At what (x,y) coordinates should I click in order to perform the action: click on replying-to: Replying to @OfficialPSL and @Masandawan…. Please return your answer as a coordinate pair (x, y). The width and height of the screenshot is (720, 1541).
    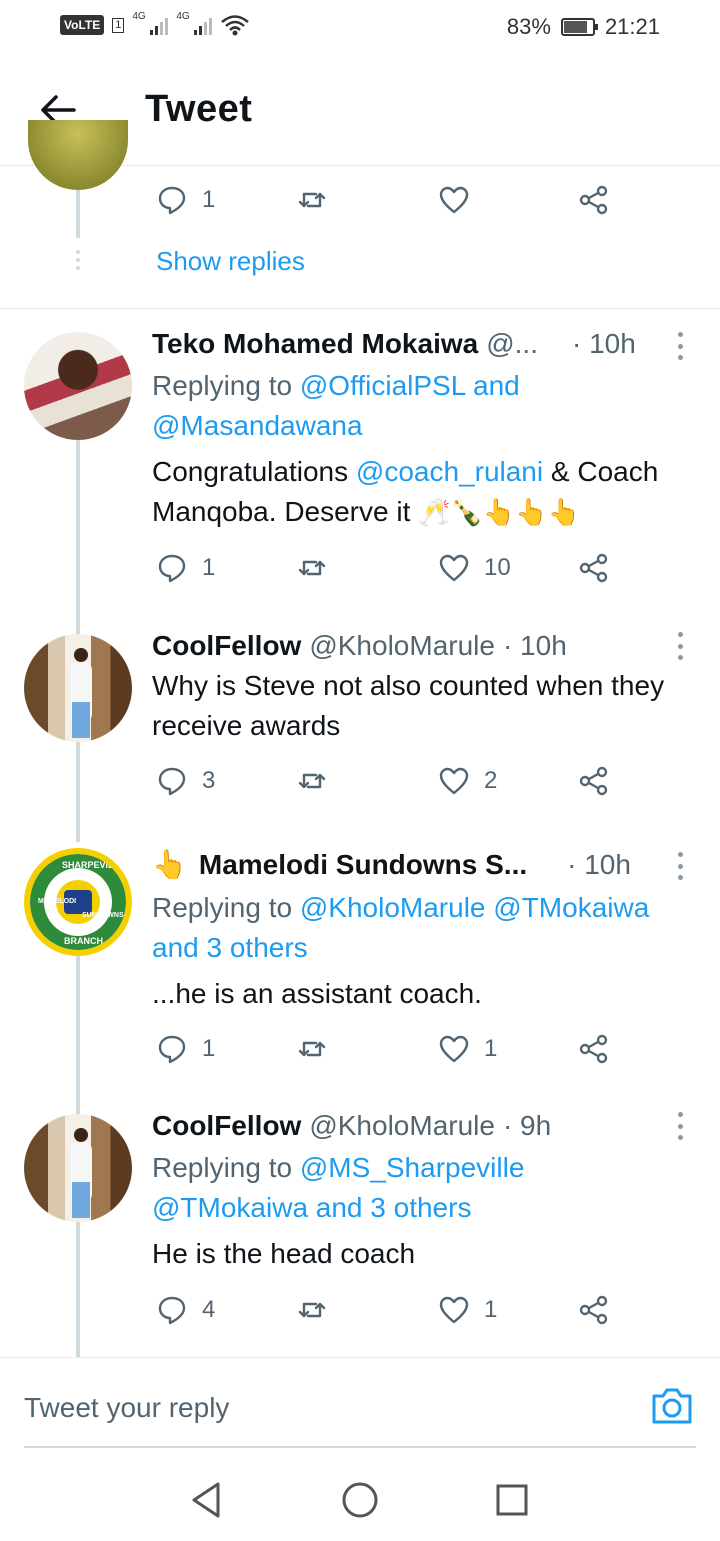
    Looking at the image, I should click on (422, 406).